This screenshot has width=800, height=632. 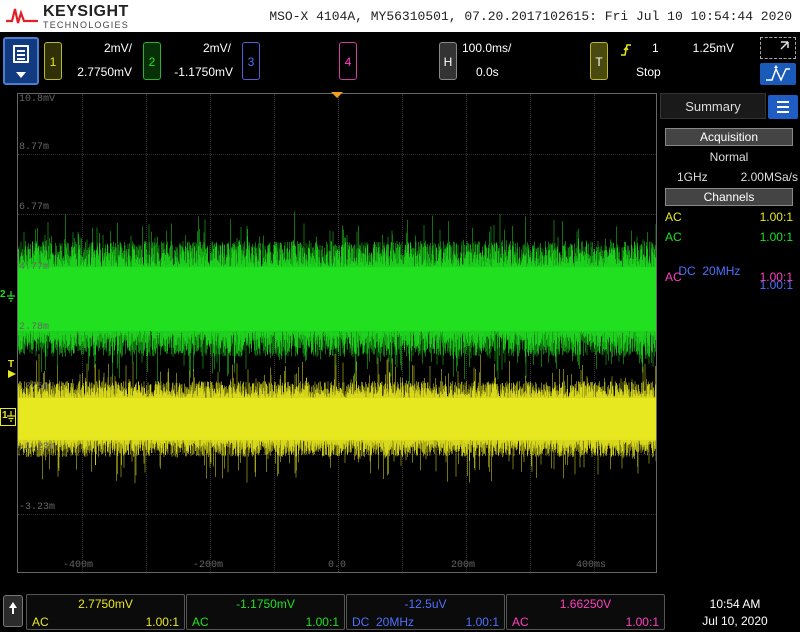 I want to click on trigger-arrow-icon, so click(x=12, y=374).